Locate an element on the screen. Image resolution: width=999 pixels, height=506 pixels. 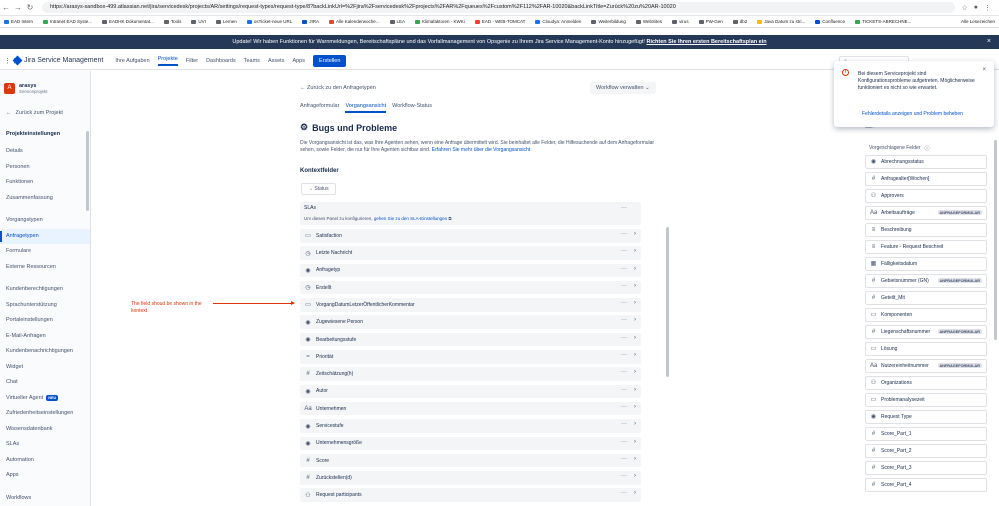
forward-arrow-icon: → is located at coordinates (18, 7).